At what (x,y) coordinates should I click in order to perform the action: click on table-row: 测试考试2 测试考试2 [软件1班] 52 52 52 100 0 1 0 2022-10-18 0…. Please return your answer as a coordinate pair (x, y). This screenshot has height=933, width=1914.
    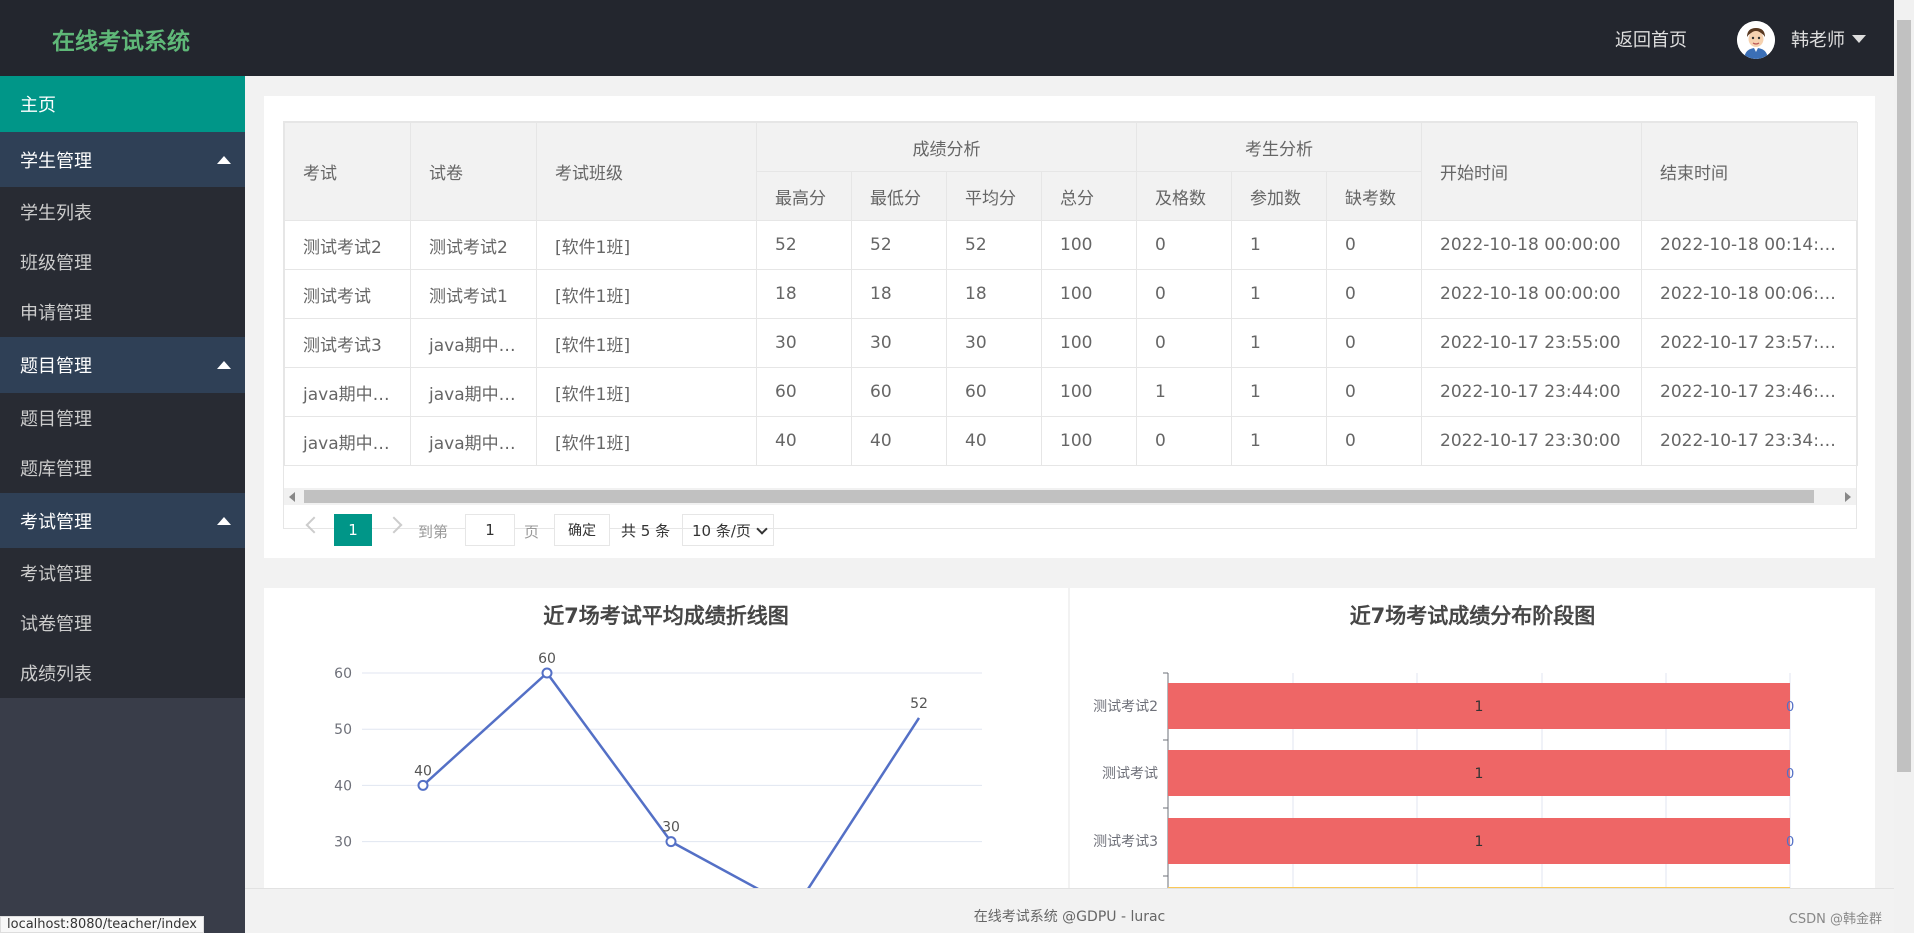
    Looking at the image, I should click on (1071, 245).